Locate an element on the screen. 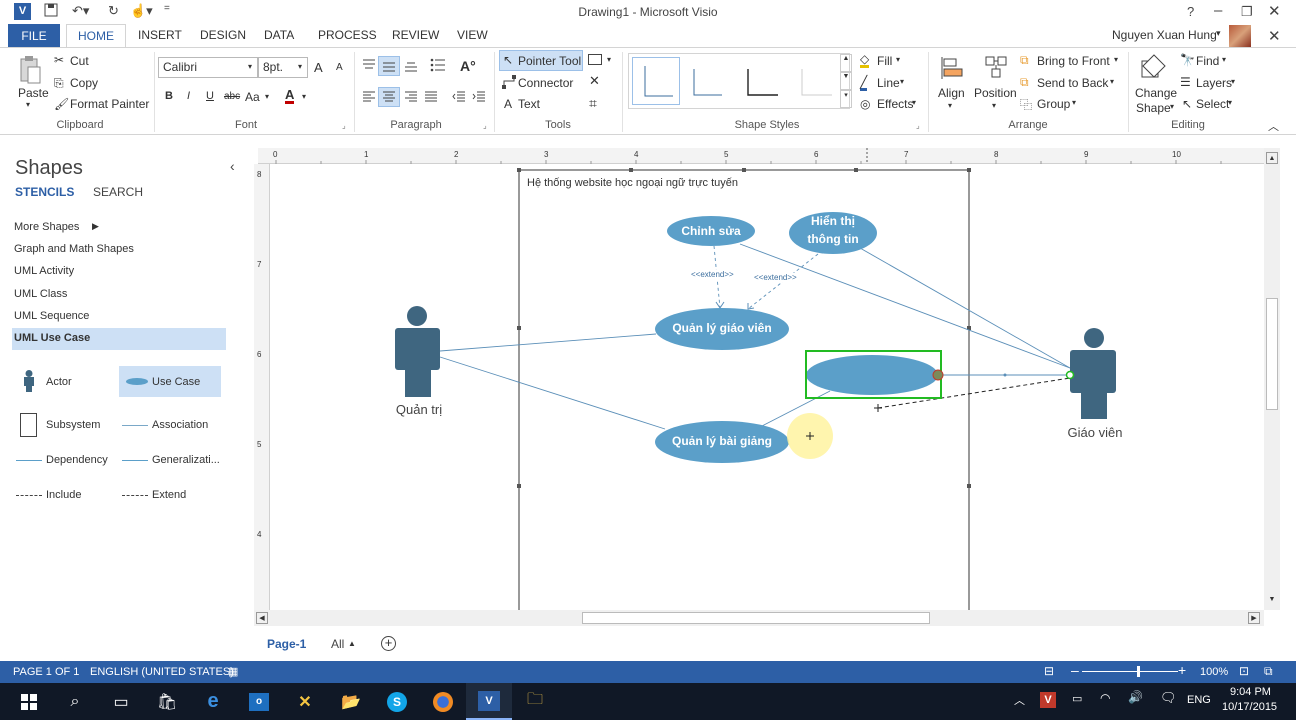 The width and height of the screenshot is (1296, 720). collapse-ribbon-icon: ︿ is located at coordinates (1273, 126).